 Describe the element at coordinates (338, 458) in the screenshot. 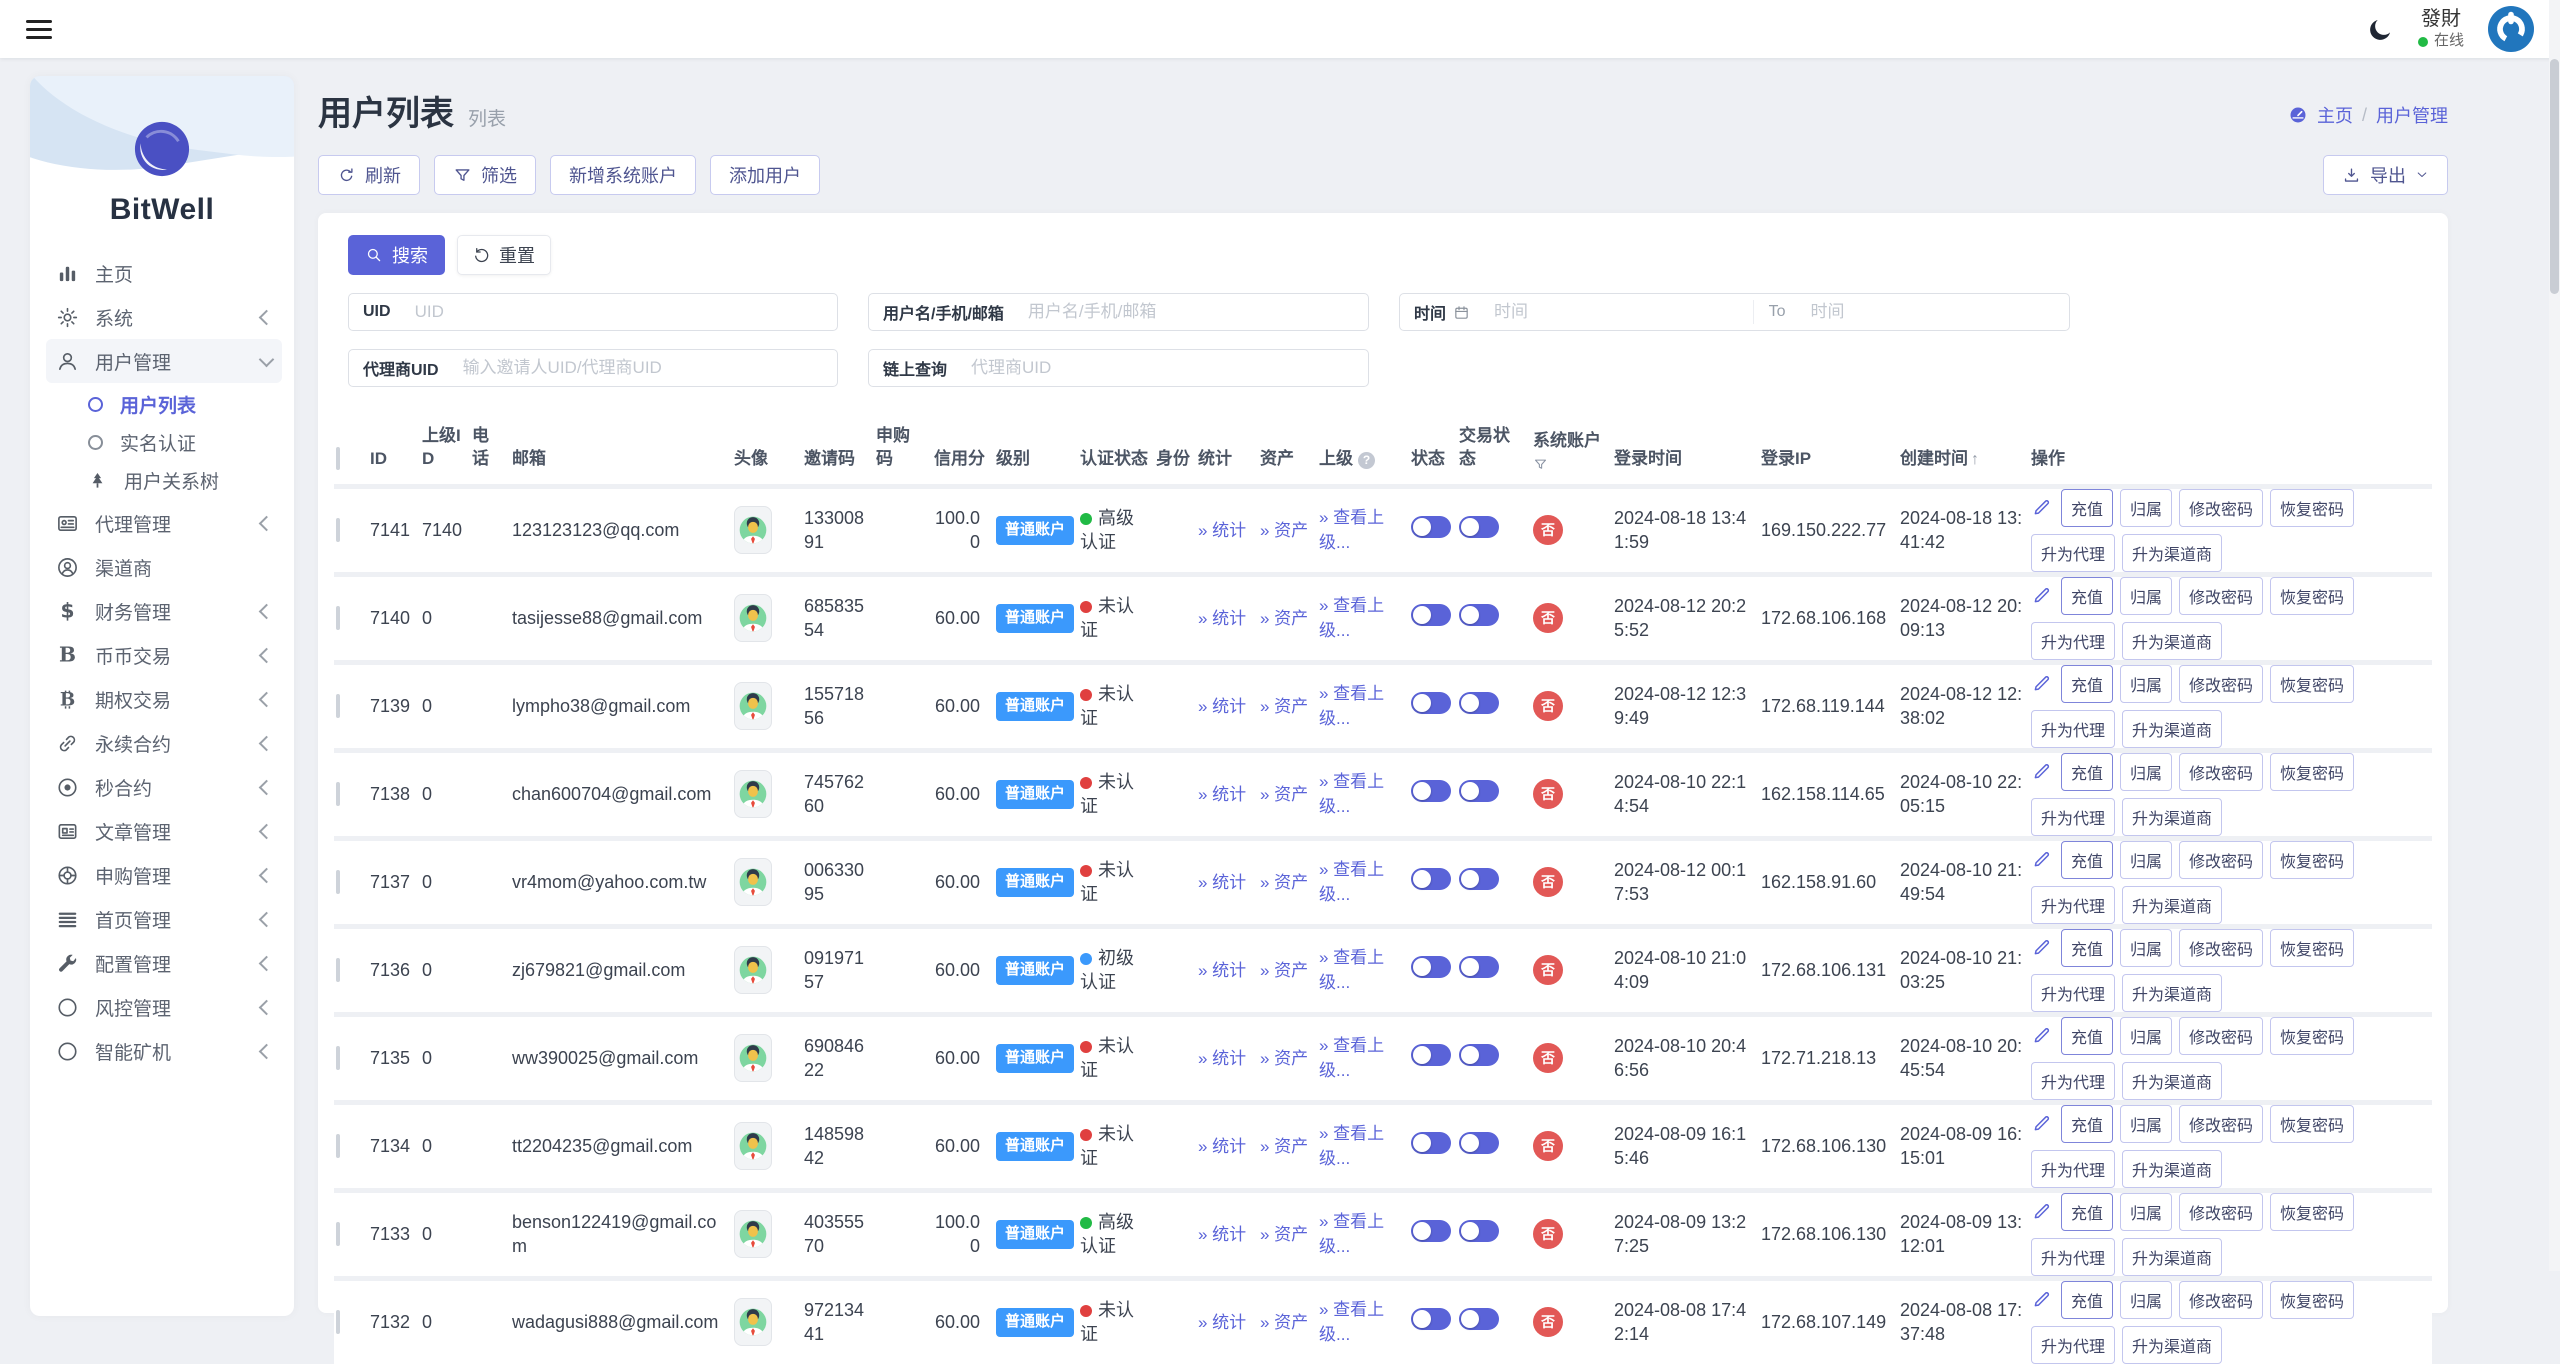

I see `select-all-checkbox` at that location.